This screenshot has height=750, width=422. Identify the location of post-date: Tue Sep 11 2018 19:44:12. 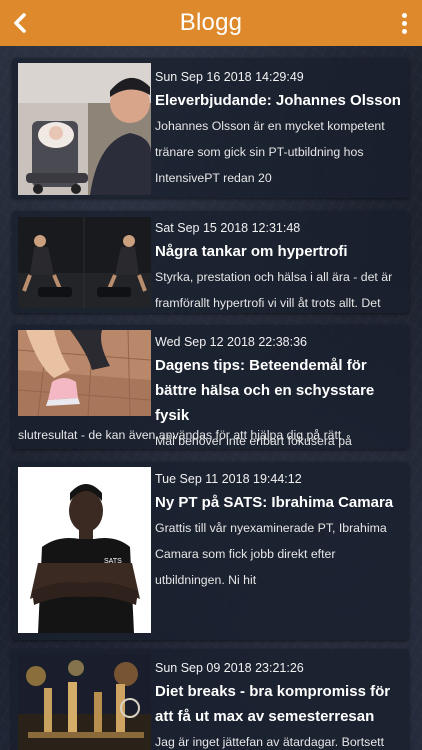
(228, 479).